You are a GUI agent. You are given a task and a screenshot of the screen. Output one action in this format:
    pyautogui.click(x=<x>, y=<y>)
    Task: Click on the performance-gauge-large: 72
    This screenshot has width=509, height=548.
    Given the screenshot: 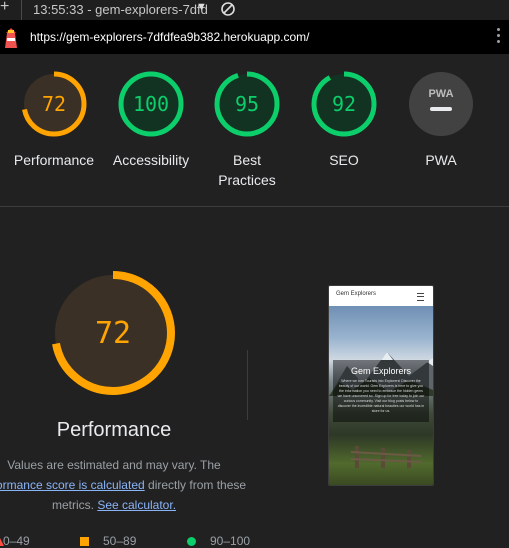 What is the action you would take?
    pyautogui.click(x=113, y=333)
    